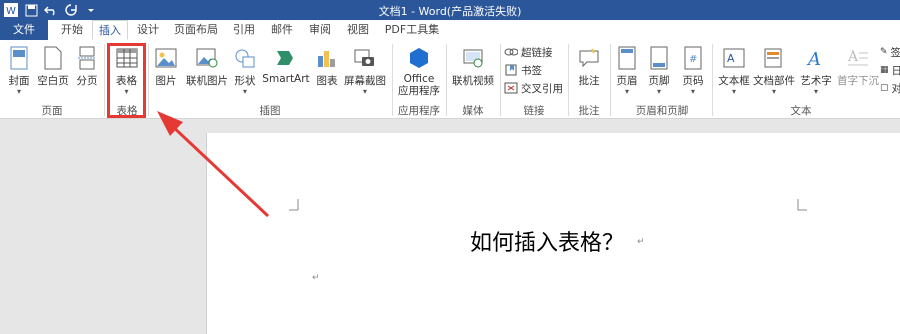  Describe the element at coordinates (365, 72) in the screenshot. I see `screenshot-button: 屏幕截图 ▾` at that location.